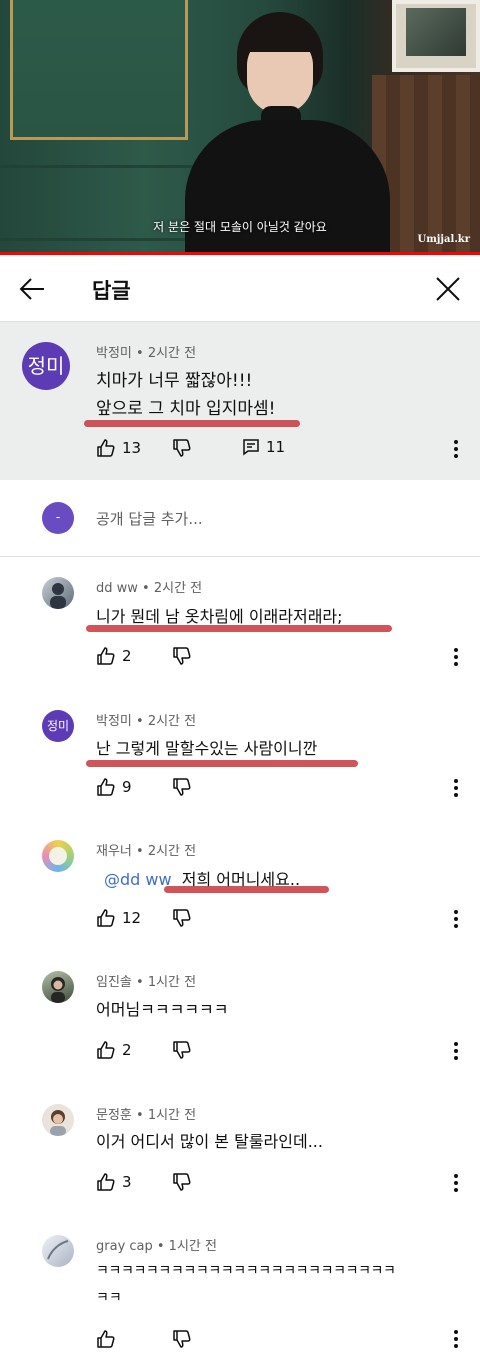  I want to click on page-title: 답글, so click(111, 291).